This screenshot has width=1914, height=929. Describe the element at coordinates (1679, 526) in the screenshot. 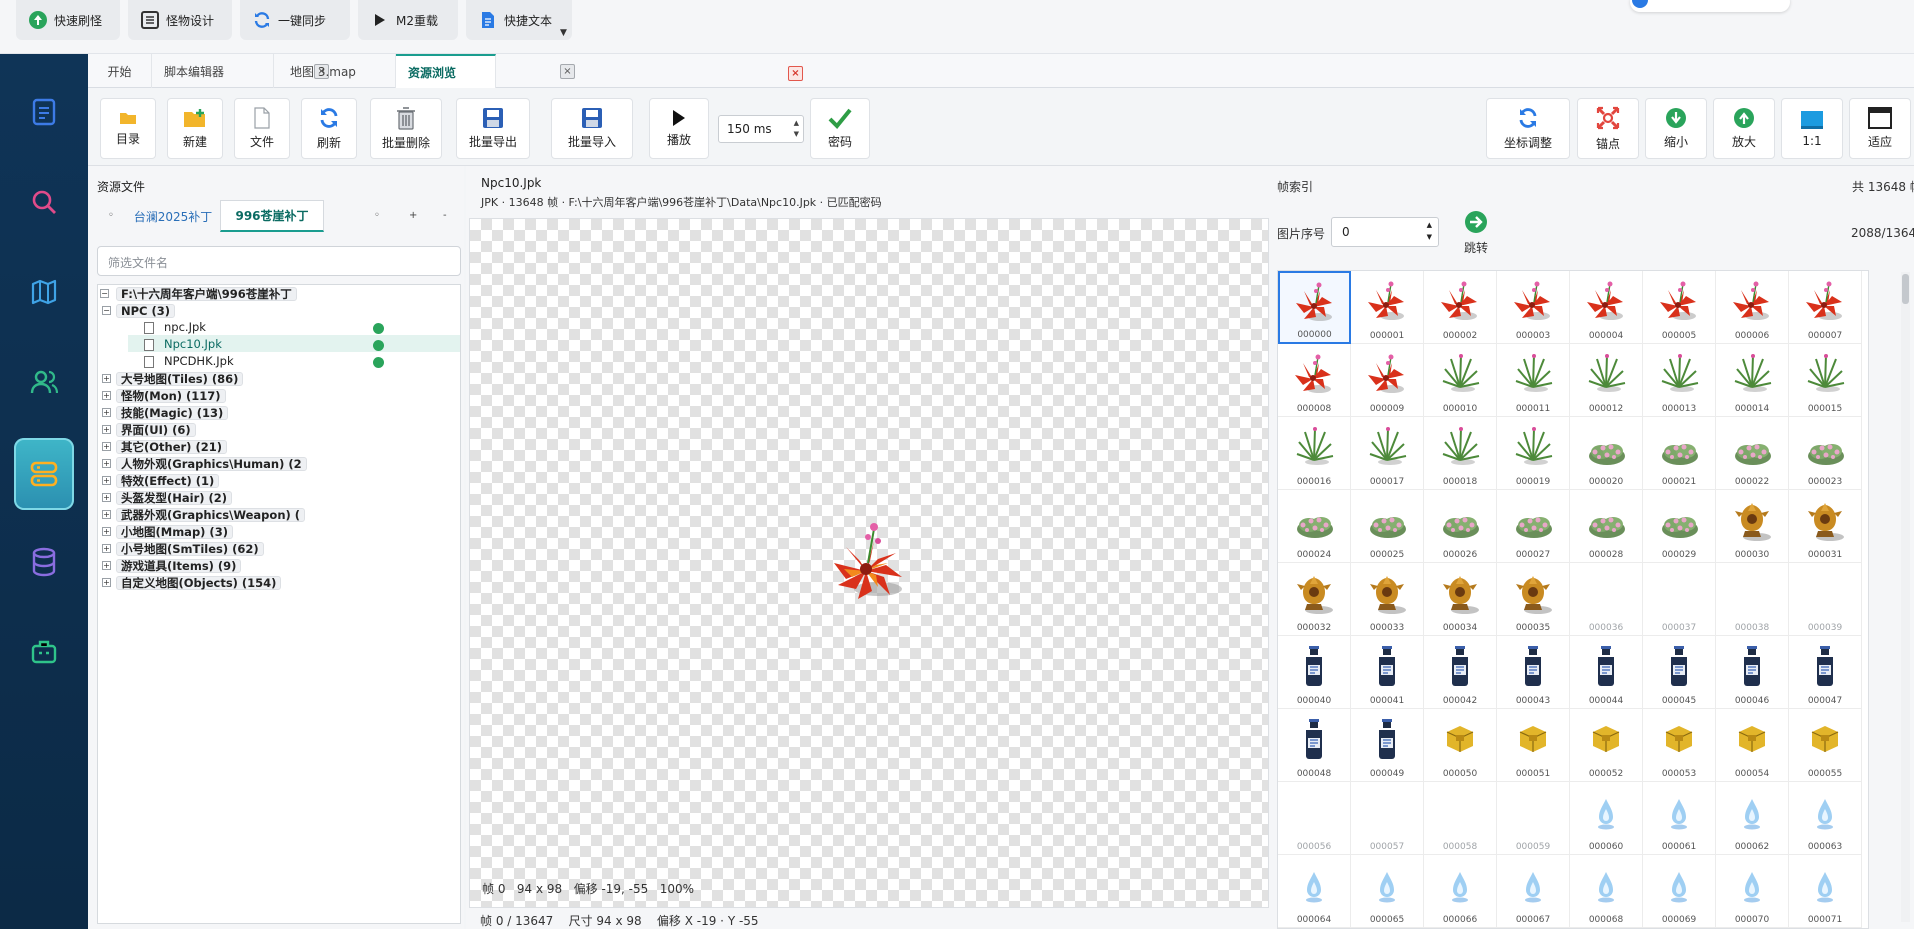

I see `frame-thumbnail: 000029` at that location.